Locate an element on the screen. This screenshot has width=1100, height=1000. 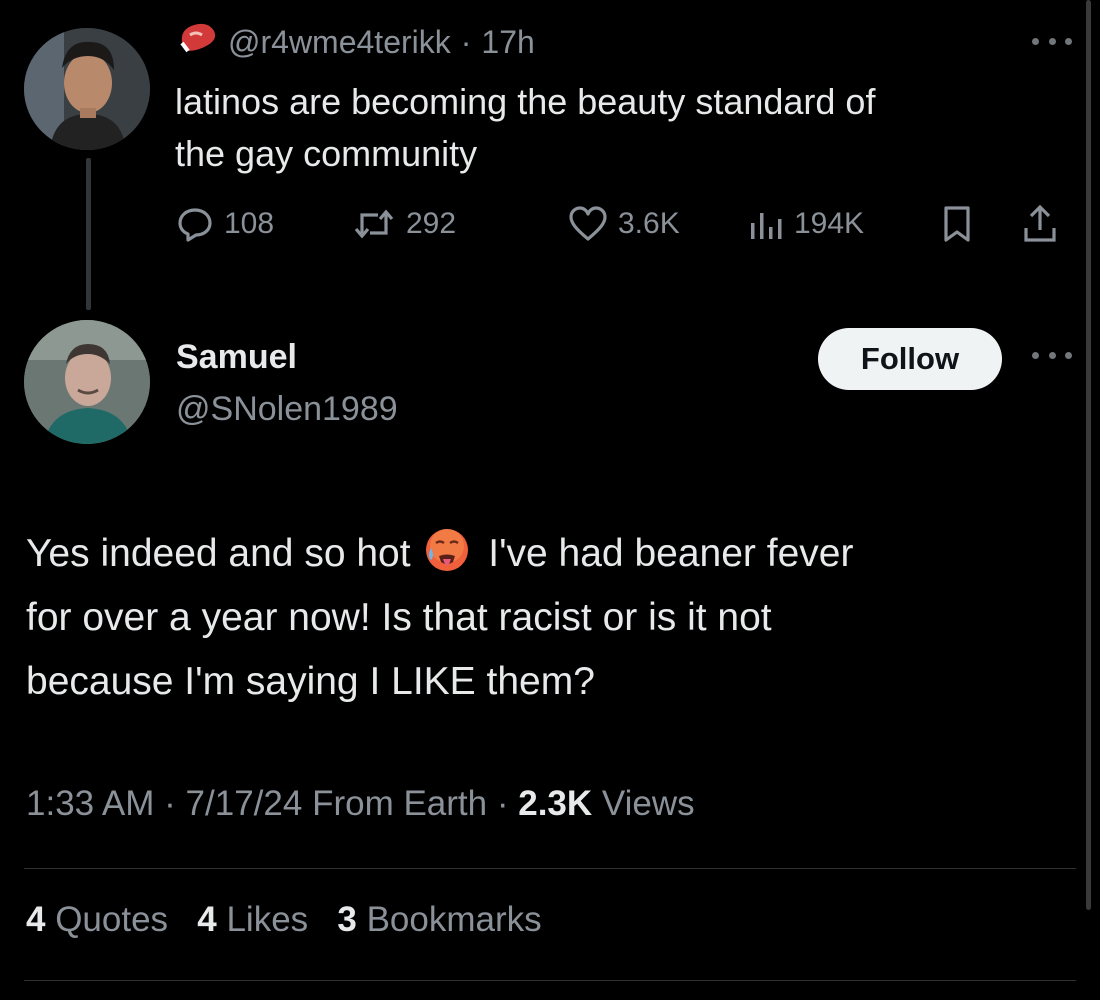
bookmark-icon is located at coordinates (957, 224).